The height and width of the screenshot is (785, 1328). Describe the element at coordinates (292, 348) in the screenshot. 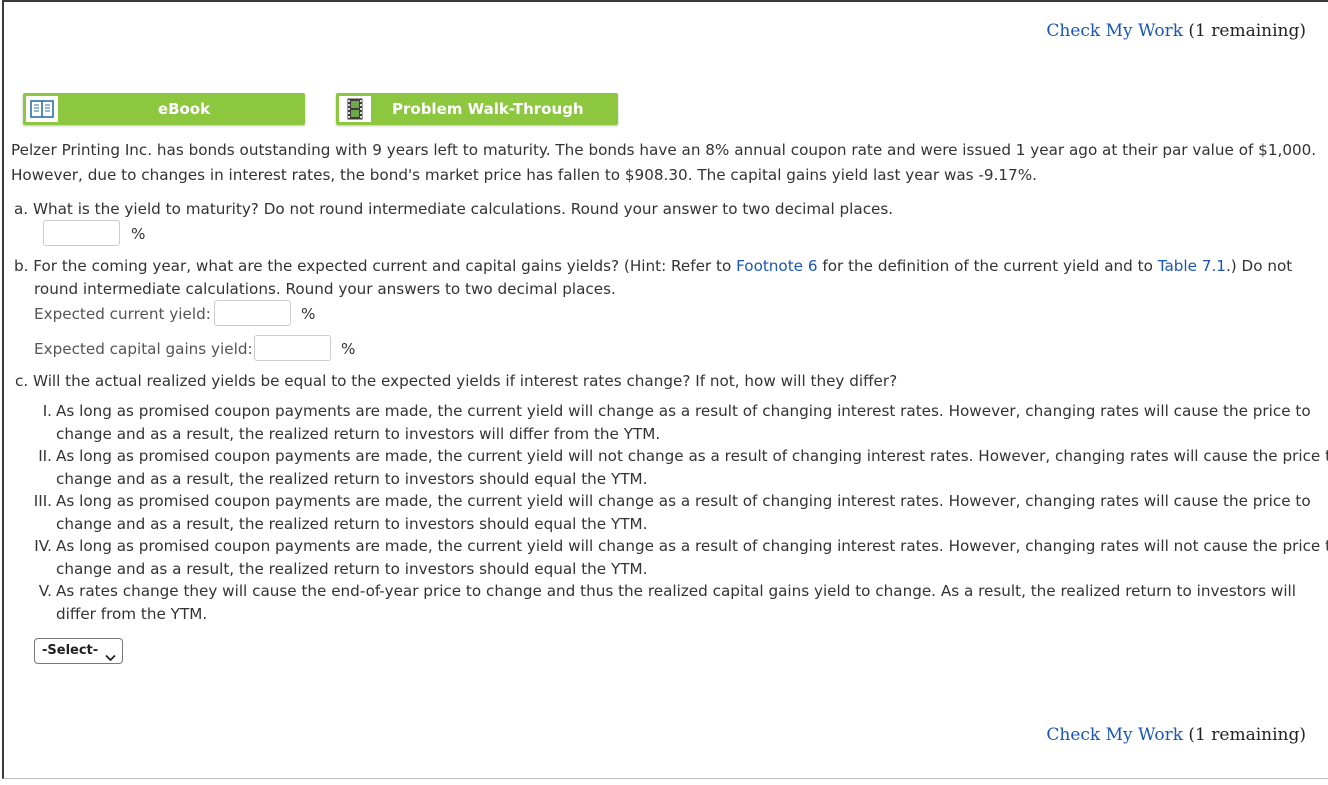

I see `capital-gains-input` at that location.